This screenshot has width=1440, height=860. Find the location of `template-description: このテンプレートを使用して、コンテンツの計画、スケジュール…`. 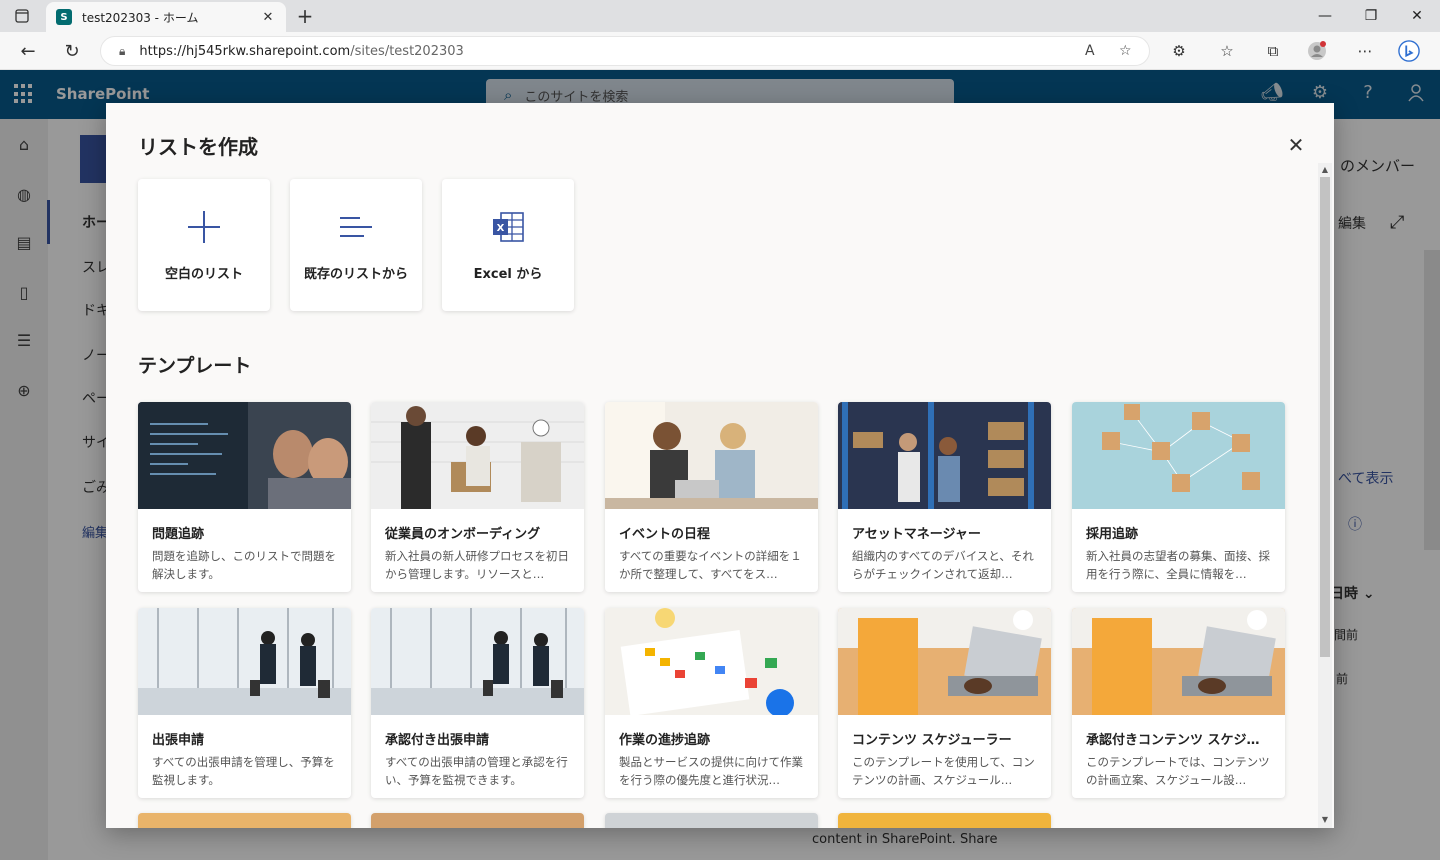

template-description: このテンプレートを使用して、コンテンツの計画、スケジュール… is located at coordinates (943, 771).